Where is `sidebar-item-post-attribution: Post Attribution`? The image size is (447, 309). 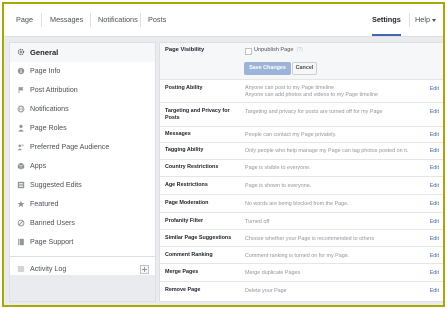 sidebar-item-post-attribution: Post Attribution is located at coordinates (82, 90).